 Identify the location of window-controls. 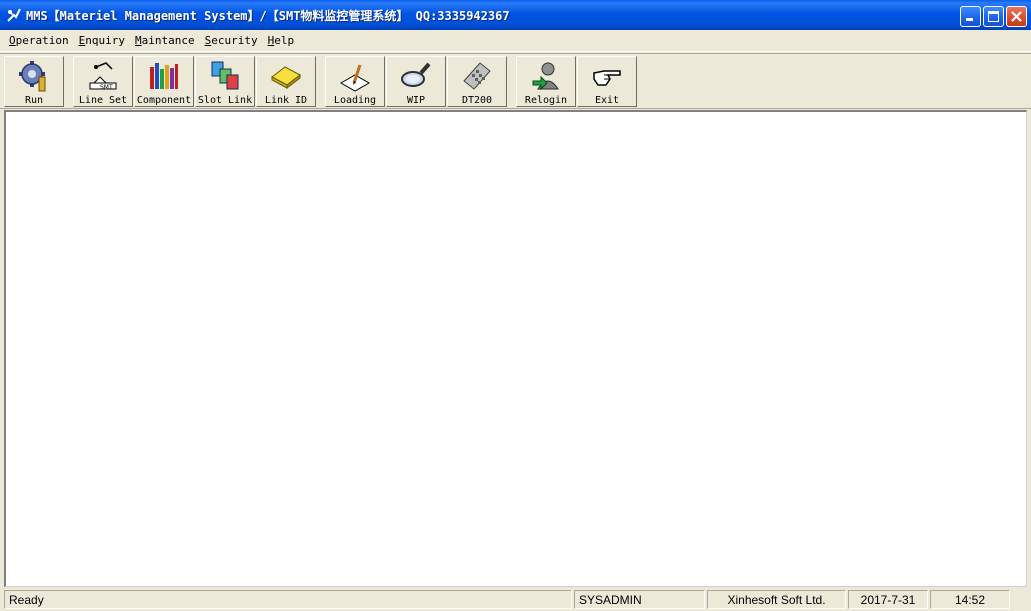
(993, 16).